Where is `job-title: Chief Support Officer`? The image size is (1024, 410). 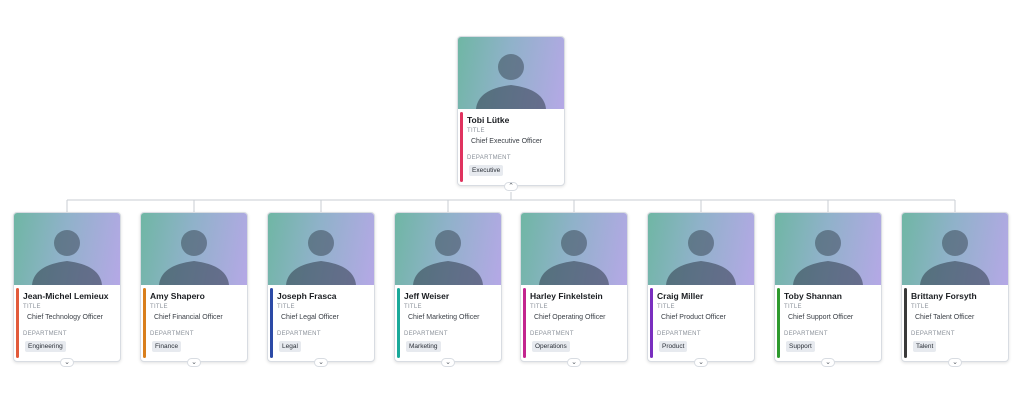
job-title: Chief Support Officer is located at coordinates (821, 317).